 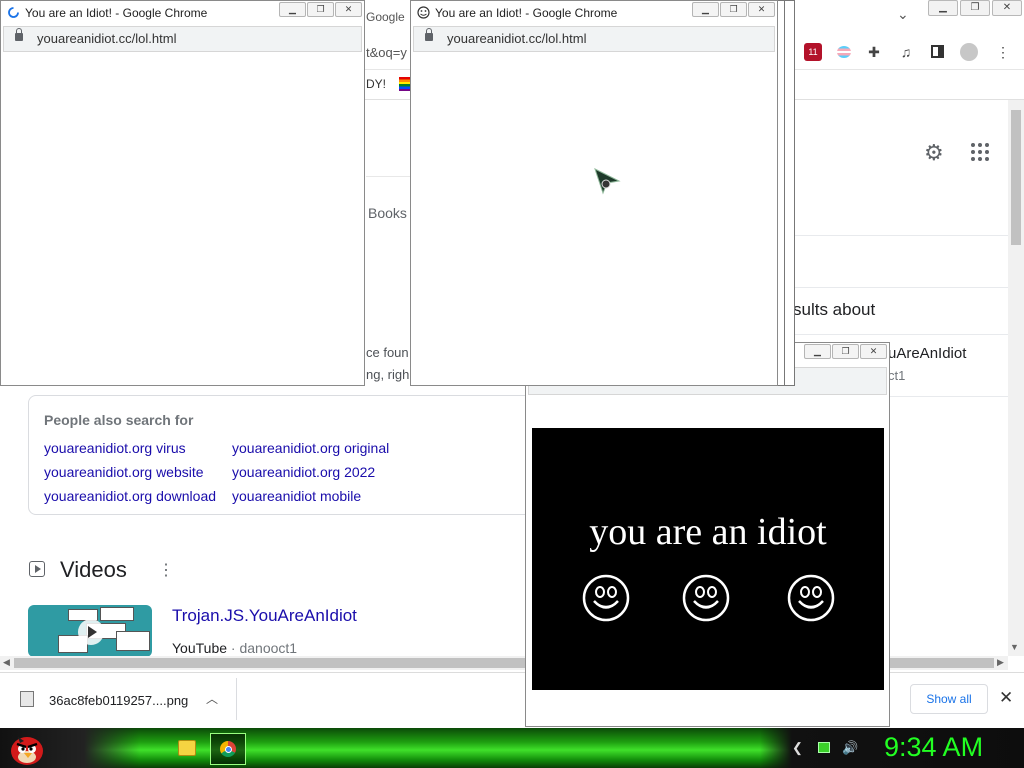 I want to click on chrome-taskbar-button, so click(x=228, y=749).